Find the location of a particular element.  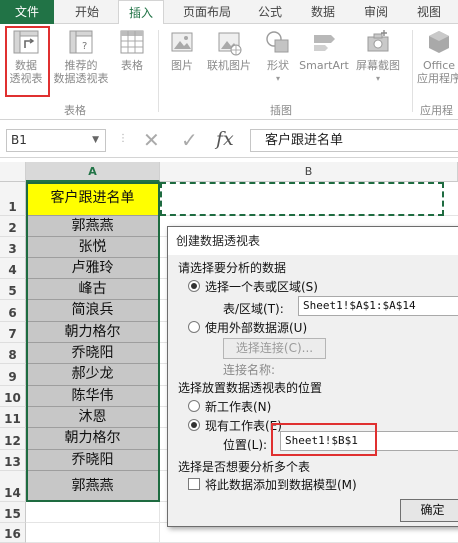

insert-function-icon: fx is located at coordinates (225, 139).